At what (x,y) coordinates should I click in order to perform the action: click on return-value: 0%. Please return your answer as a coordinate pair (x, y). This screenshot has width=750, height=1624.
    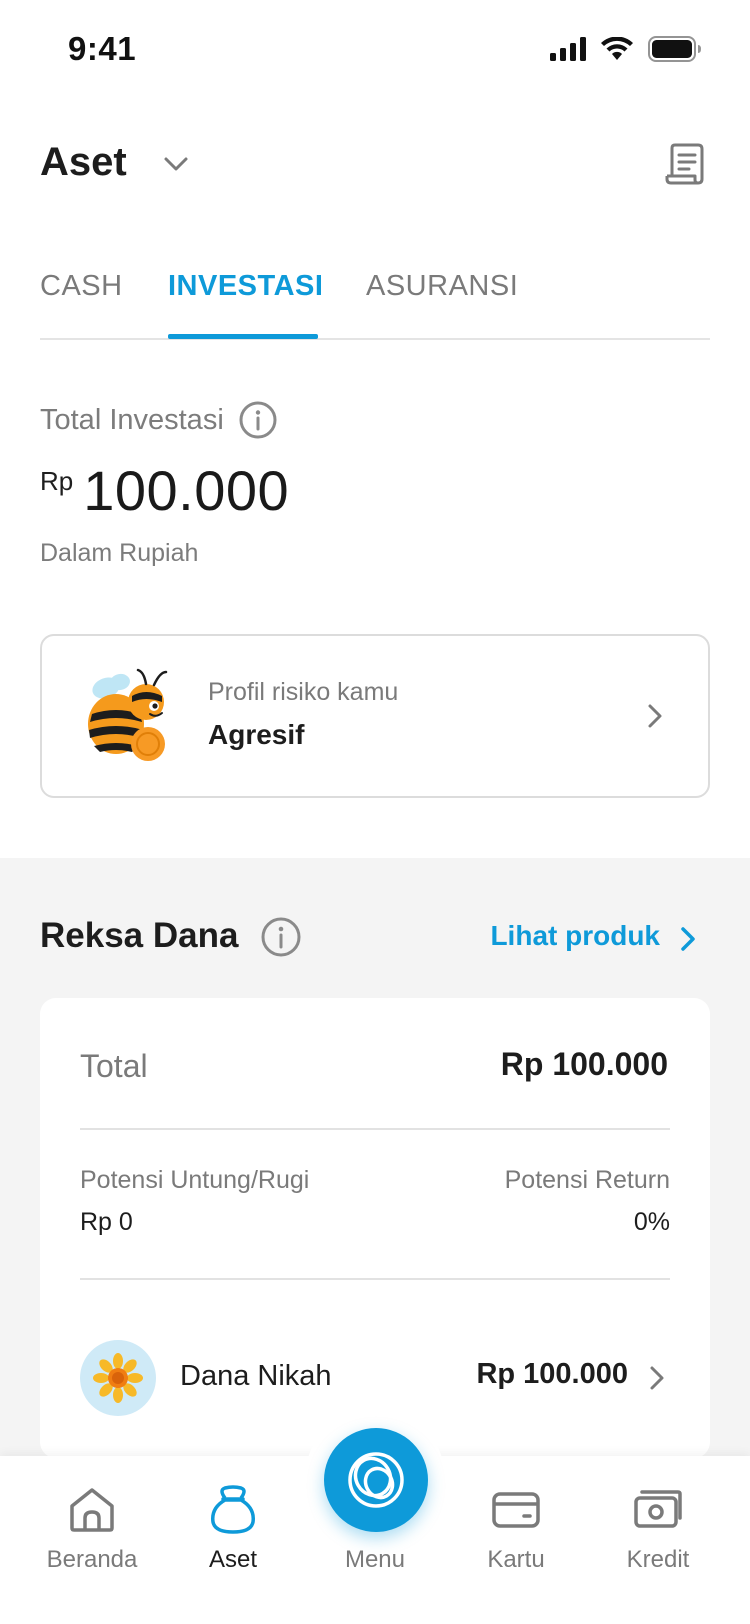
    Looking at the image, I should click on (651, 1222).